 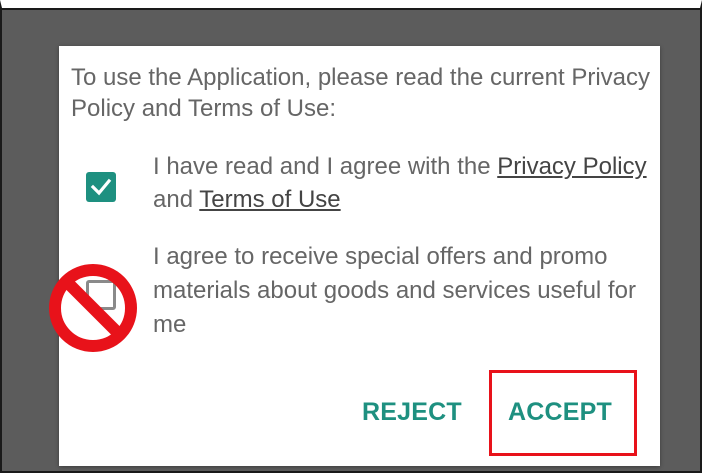 I want to click on accept-highlight-box, so click(x=563, y=413).